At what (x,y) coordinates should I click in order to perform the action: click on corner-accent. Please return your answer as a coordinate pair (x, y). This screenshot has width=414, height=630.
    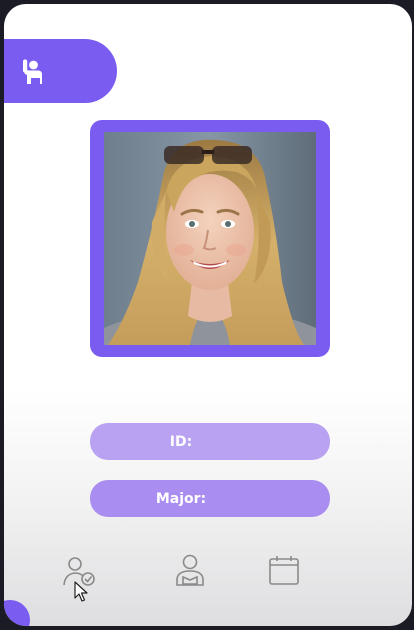
    Looking at the image, I should click on (17, 613).